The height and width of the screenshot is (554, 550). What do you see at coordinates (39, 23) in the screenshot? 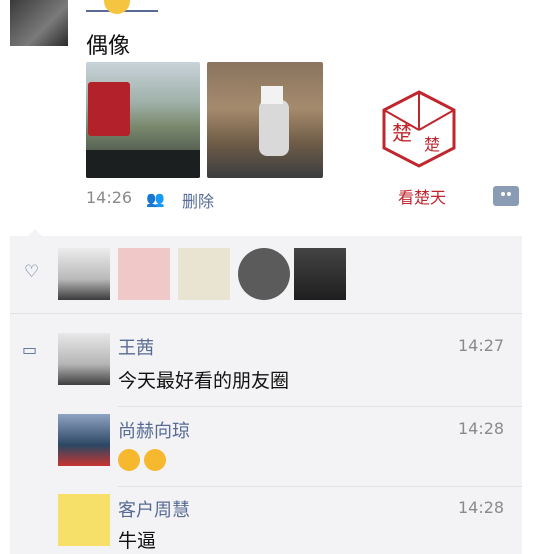
I see `poster-avatar` at bounding box center [39, 23].